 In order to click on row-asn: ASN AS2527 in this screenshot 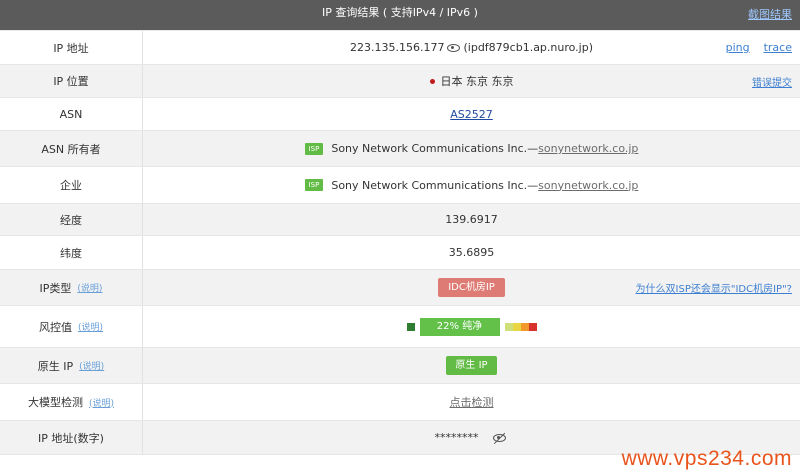, I will do `click(400, 114)`.